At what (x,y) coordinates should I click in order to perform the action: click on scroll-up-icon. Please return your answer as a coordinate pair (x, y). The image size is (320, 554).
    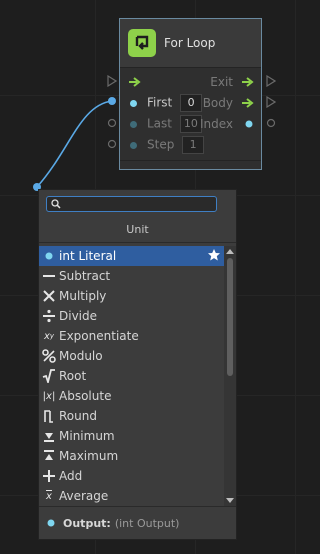
    Looking at the image, I should click on (230, 251).